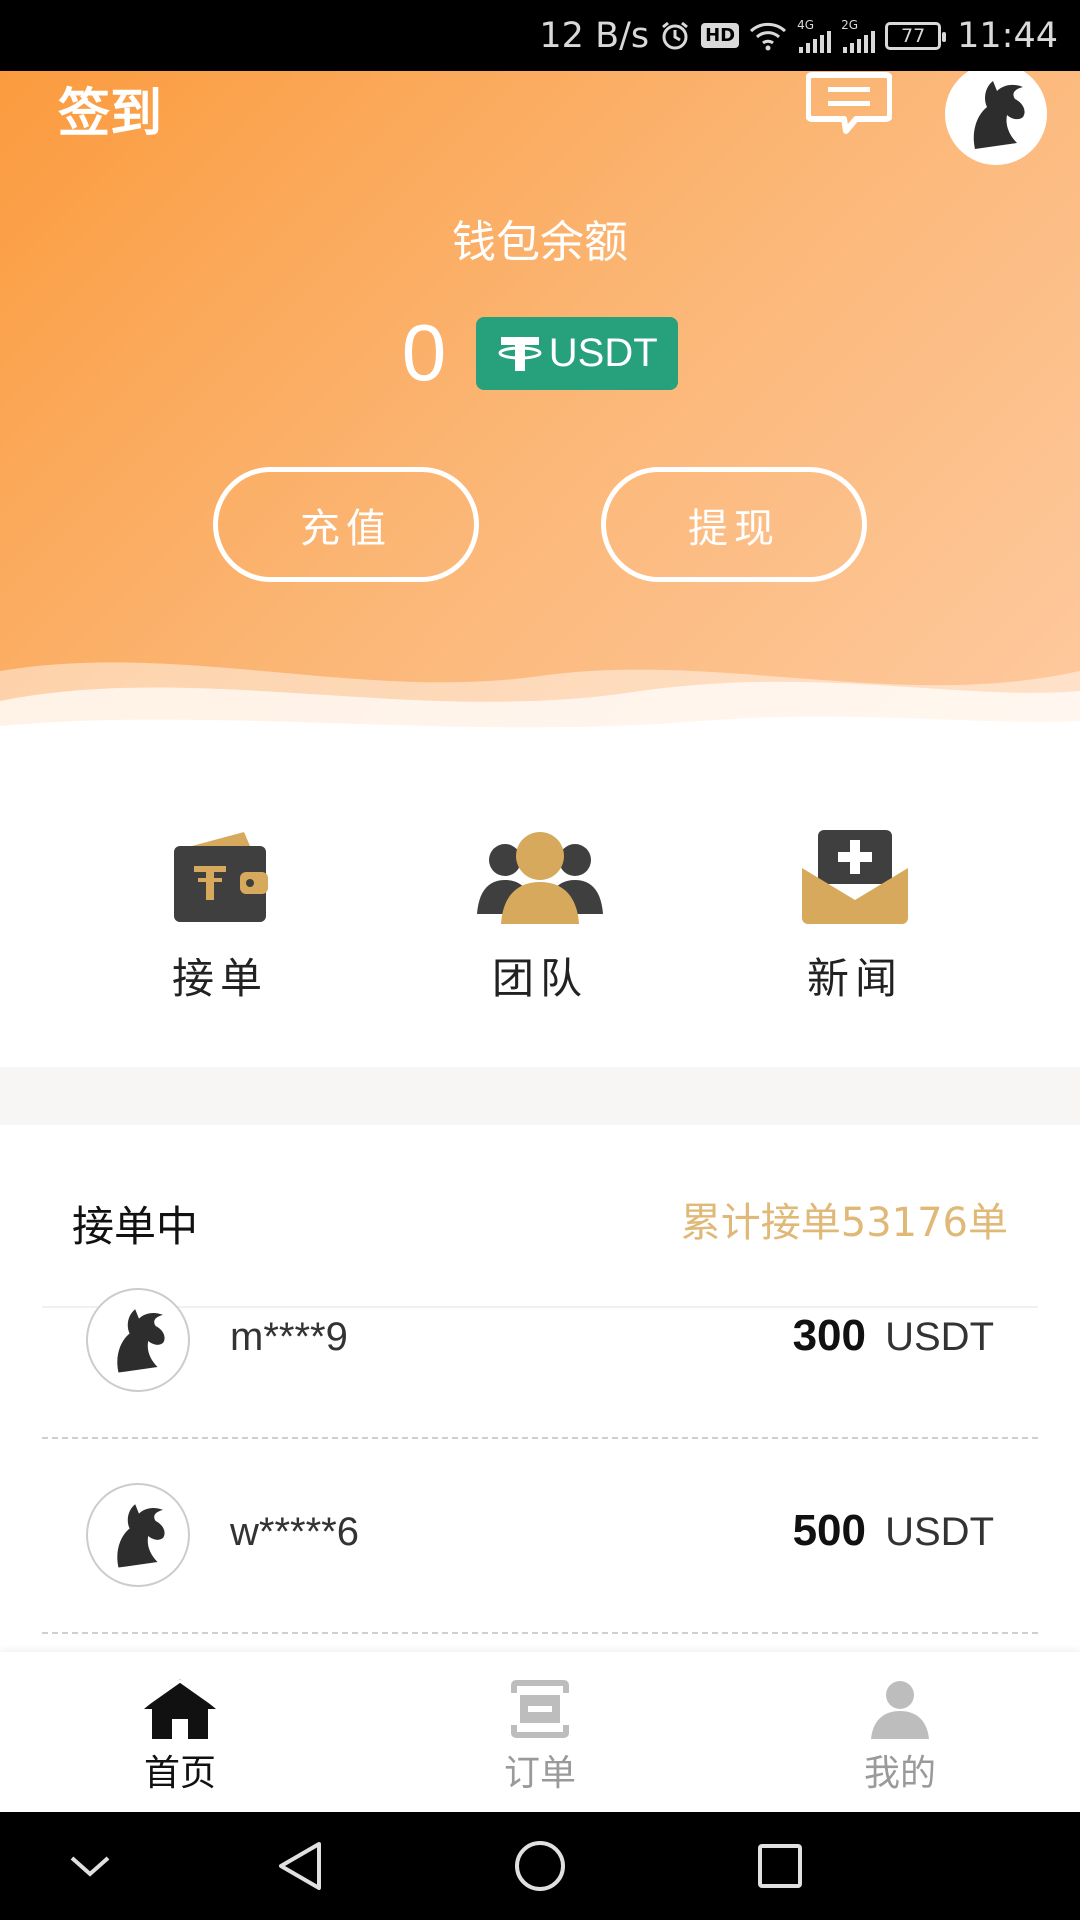 The width and height of the screenshot is (1080, 1920). Describe the element at coordinates (829, 1335) in the screenshot. I see `order-amount: 300` at that location.